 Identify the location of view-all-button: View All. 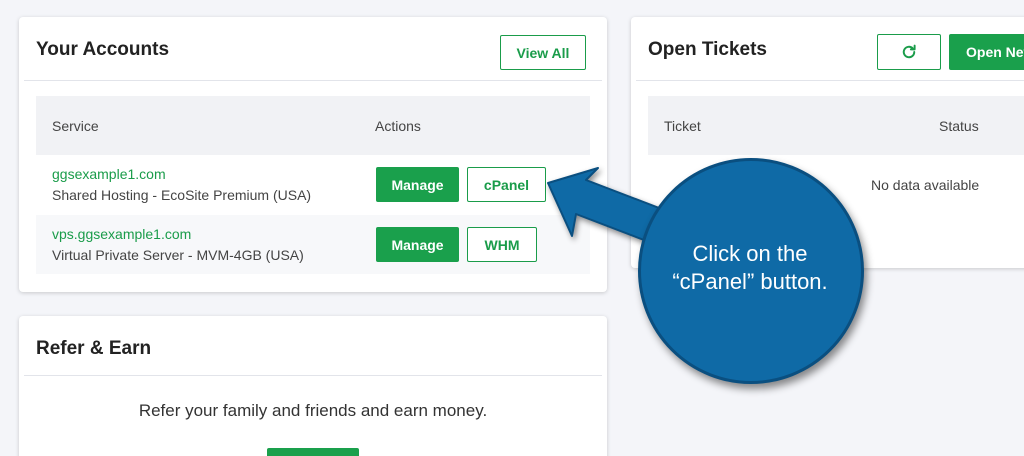
(543, 52).